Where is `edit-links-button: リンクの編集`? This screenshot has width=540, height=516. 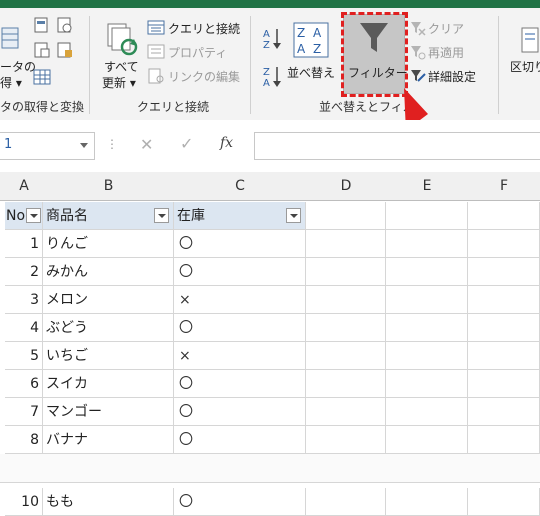 edit-links-button: リンクの編集 is located at coordinates (204, 76).